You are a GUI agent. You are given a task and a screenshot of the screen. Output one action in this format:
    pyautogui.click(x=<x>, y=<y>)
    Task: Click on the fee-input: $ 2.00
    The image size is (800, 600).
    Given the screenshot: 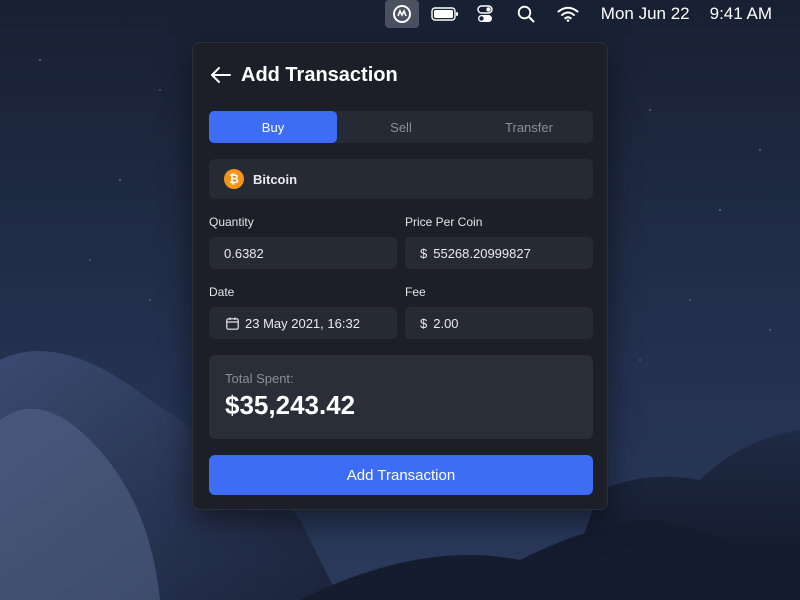 What is the action you would take?
    pyautogui.click(x=499, y=323)
    